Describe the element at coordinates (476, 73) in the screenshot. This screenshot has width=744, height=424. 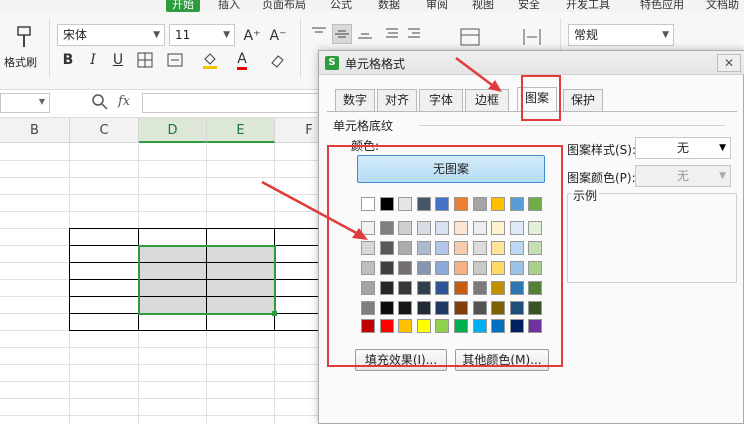
I see `arrow-to-patterns-tab` at that location.